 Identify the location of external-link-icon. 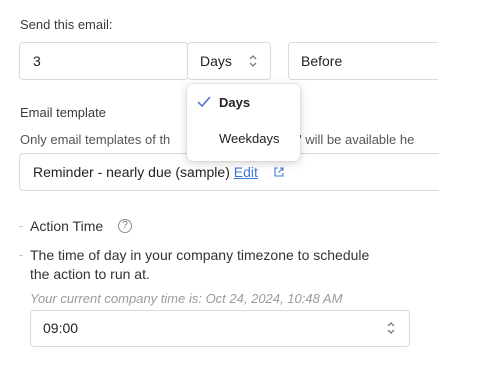
(279, 172).